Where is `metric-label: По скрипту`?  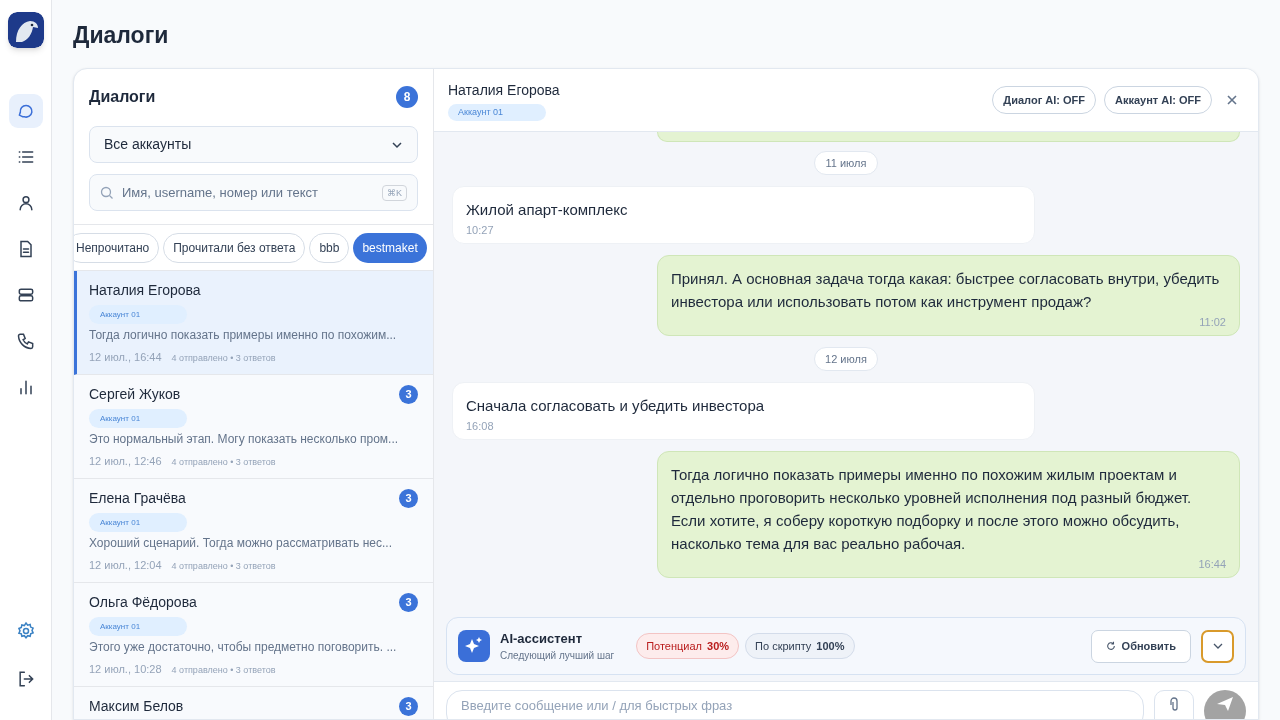
metric-label: По скрипту is located at coordinates (783, 646).